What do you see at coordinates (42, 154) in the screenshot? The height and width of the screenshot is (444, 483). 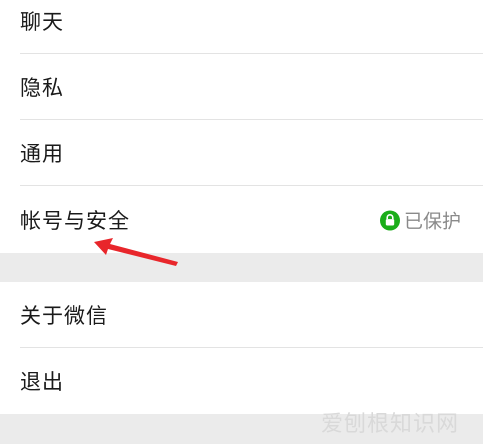 I see `settings-item-label: 通用` at bounding box center [42, 154].